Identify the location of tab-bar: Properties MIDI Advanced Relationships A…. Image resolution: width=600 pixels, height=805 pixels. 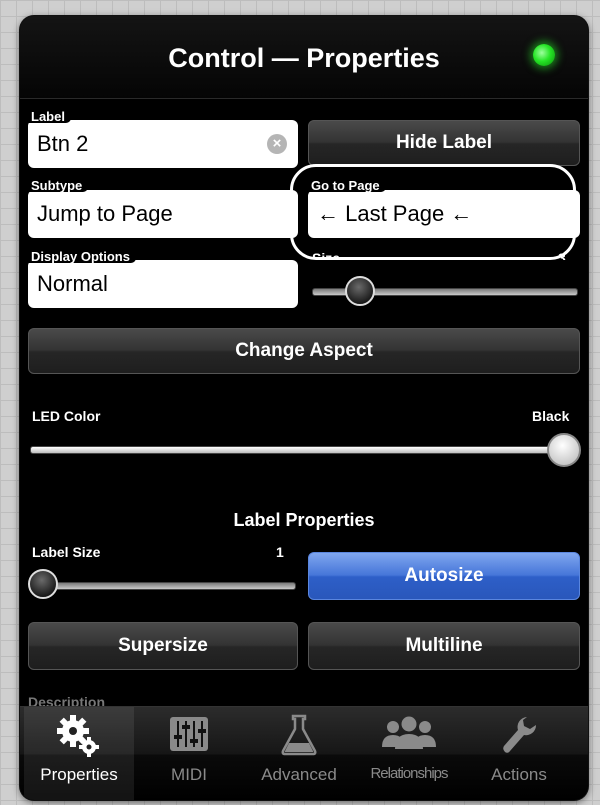
(304, 753).